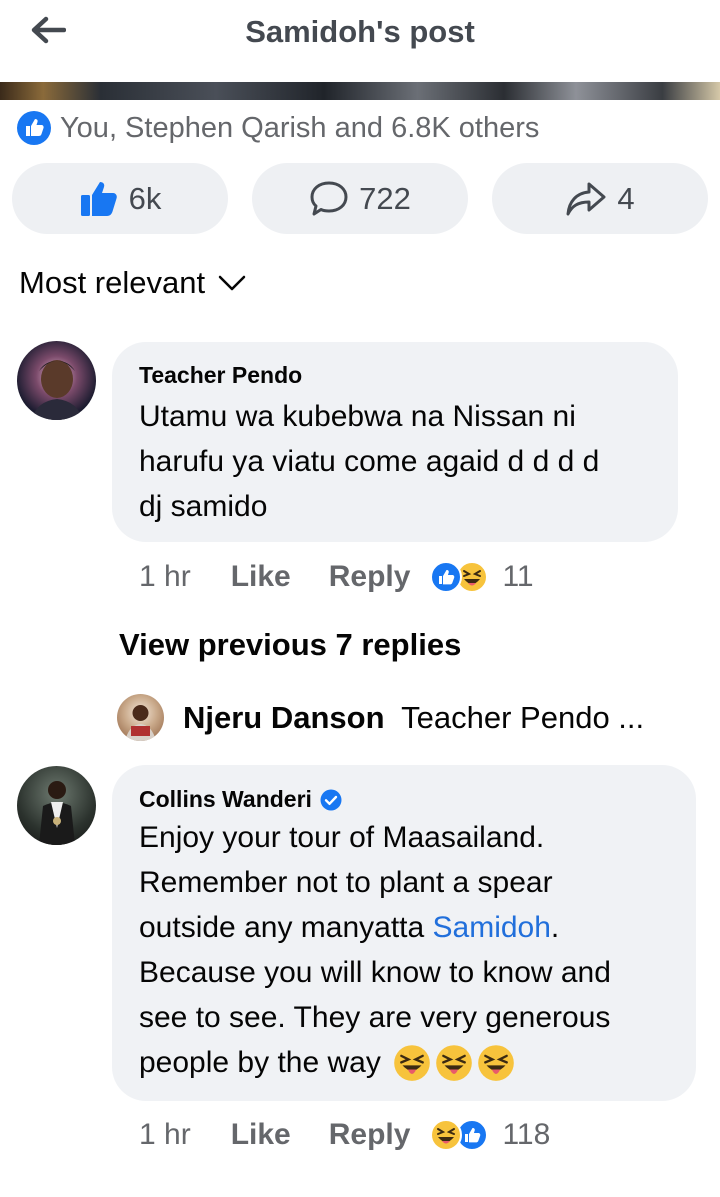  I want to click on comment-line: Utamu wa kubebwa na Nissan ni, so click(357, 416).